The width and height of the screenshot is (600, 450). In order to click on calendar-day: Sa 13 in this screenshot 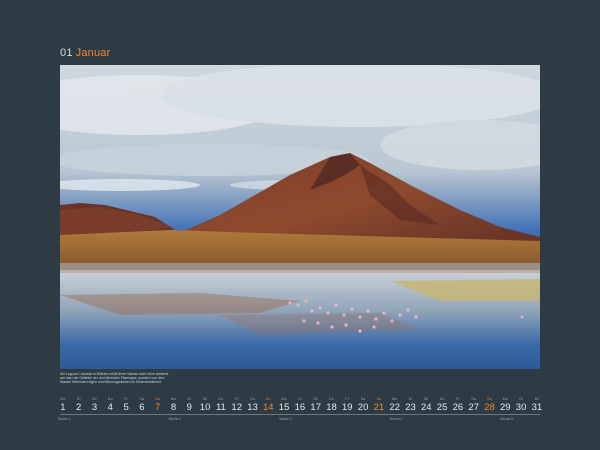, I will do `click(253, 405)`.